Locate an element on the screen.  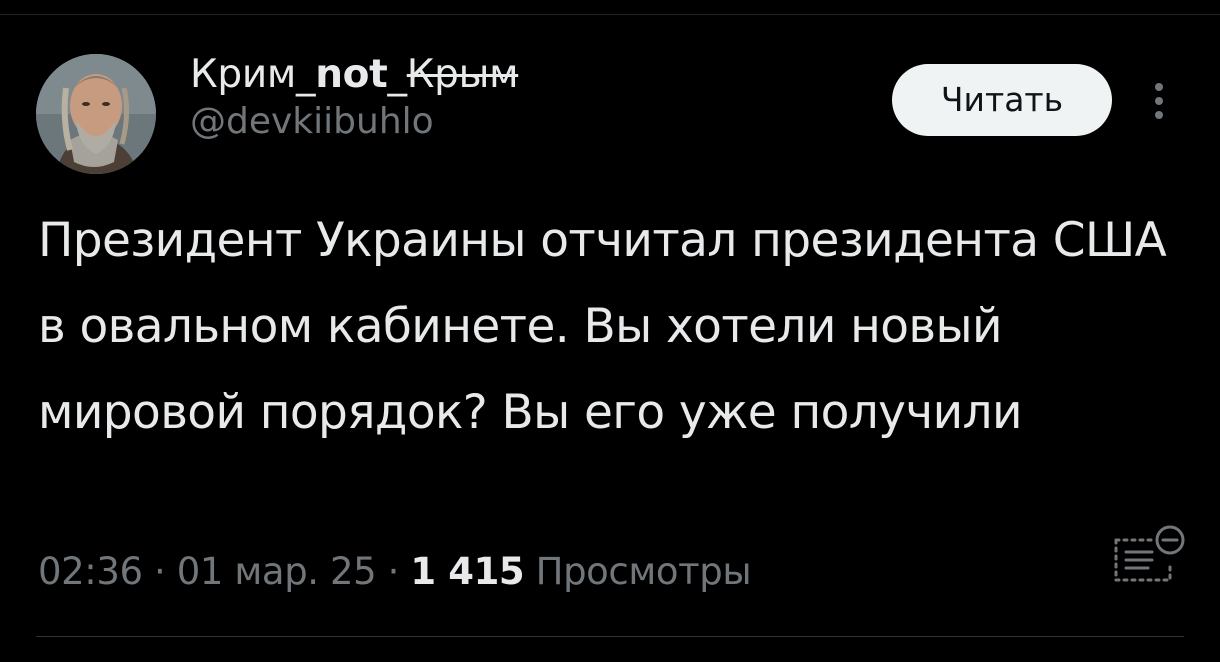
views-label: Просмотры is located at coordinates (643, 571).